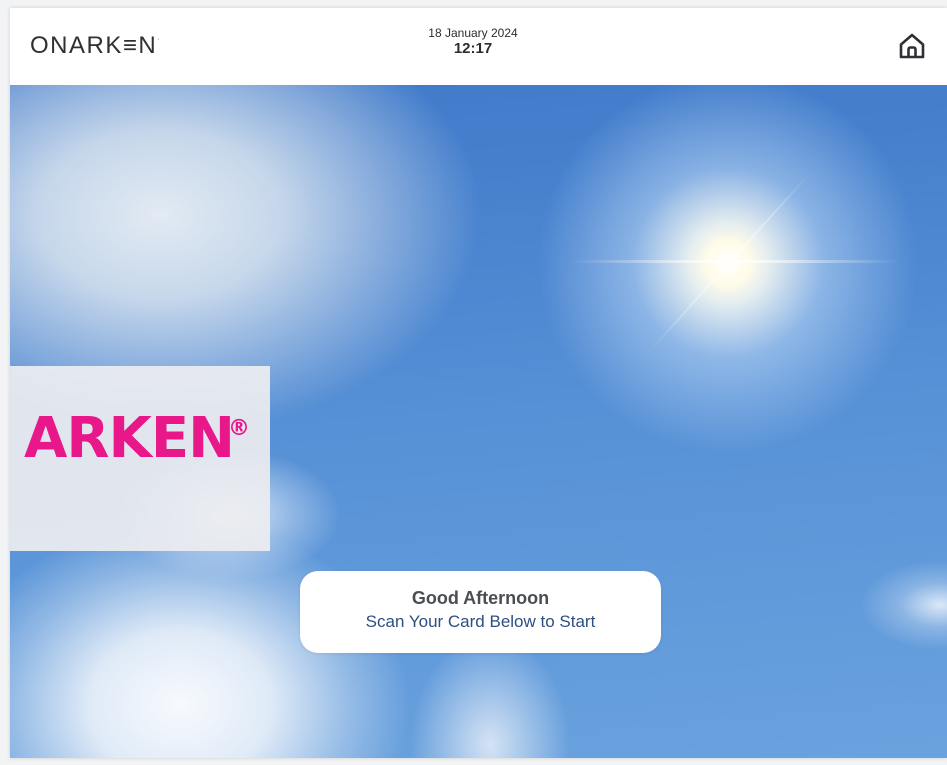 The width and height of the screenshot is (947, 765). What do you see at coordinates (480, 621) in the screenshot?
I see `greeting-instruction: Scan Your Card Below to Start` at bounding box center [480, 621].